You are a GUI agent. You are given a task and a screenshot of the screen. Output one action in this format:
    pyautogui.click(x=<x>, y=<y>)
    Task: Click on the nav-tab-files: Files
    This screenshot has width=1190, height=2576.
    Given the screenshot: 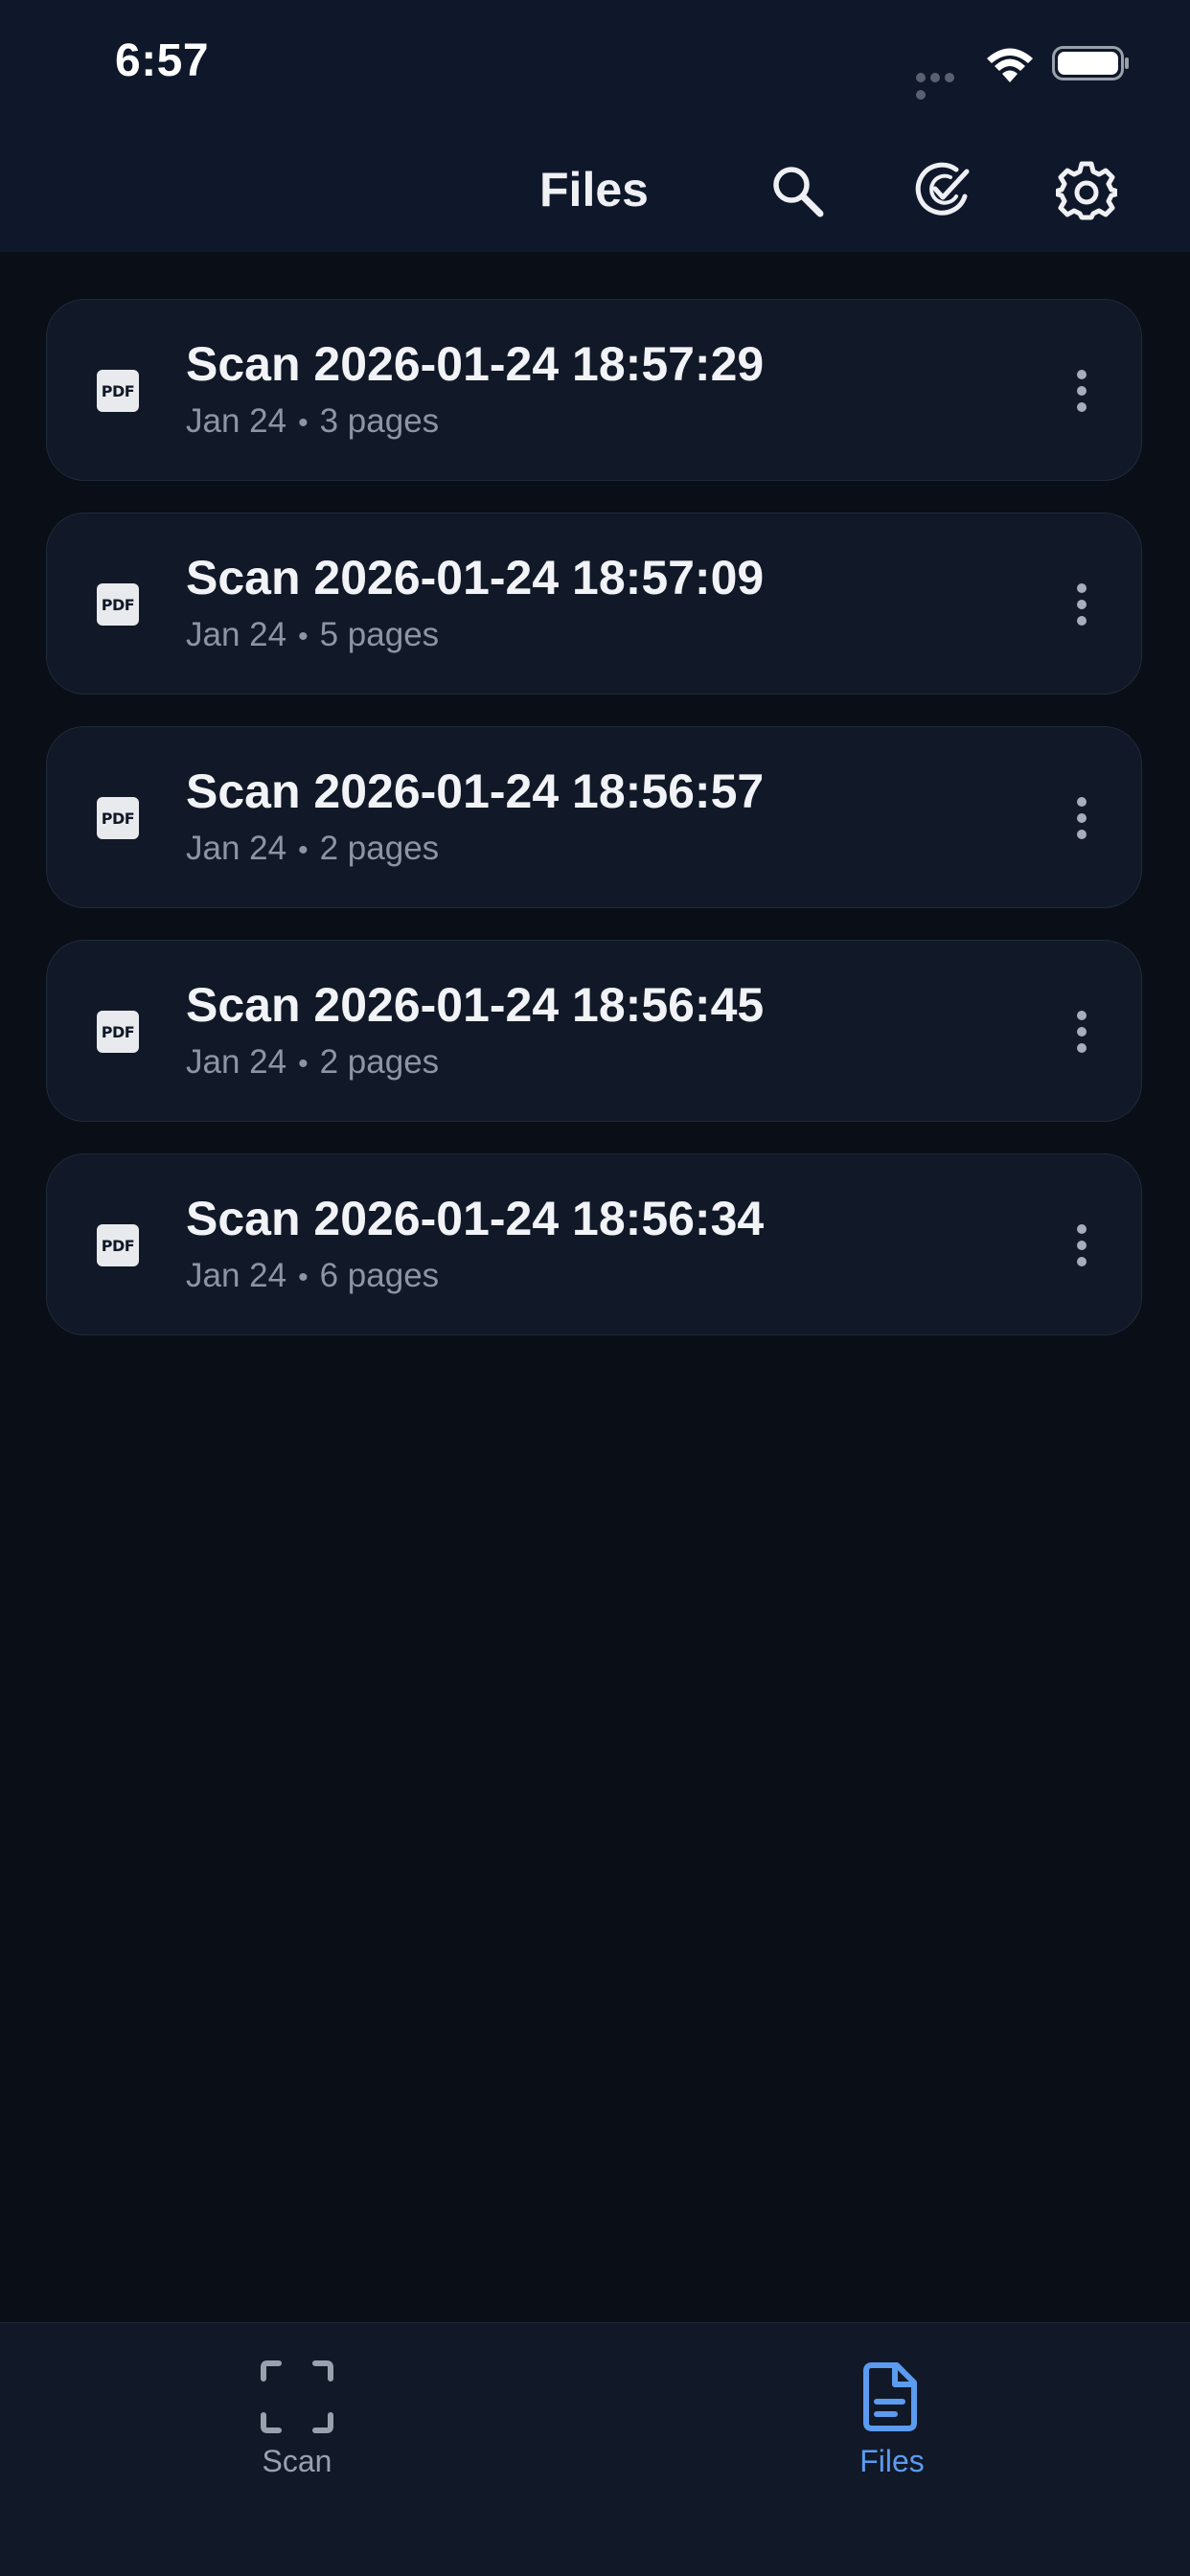 What is the action you would take?
    pyautogui.click(x=892, y=2419)
    